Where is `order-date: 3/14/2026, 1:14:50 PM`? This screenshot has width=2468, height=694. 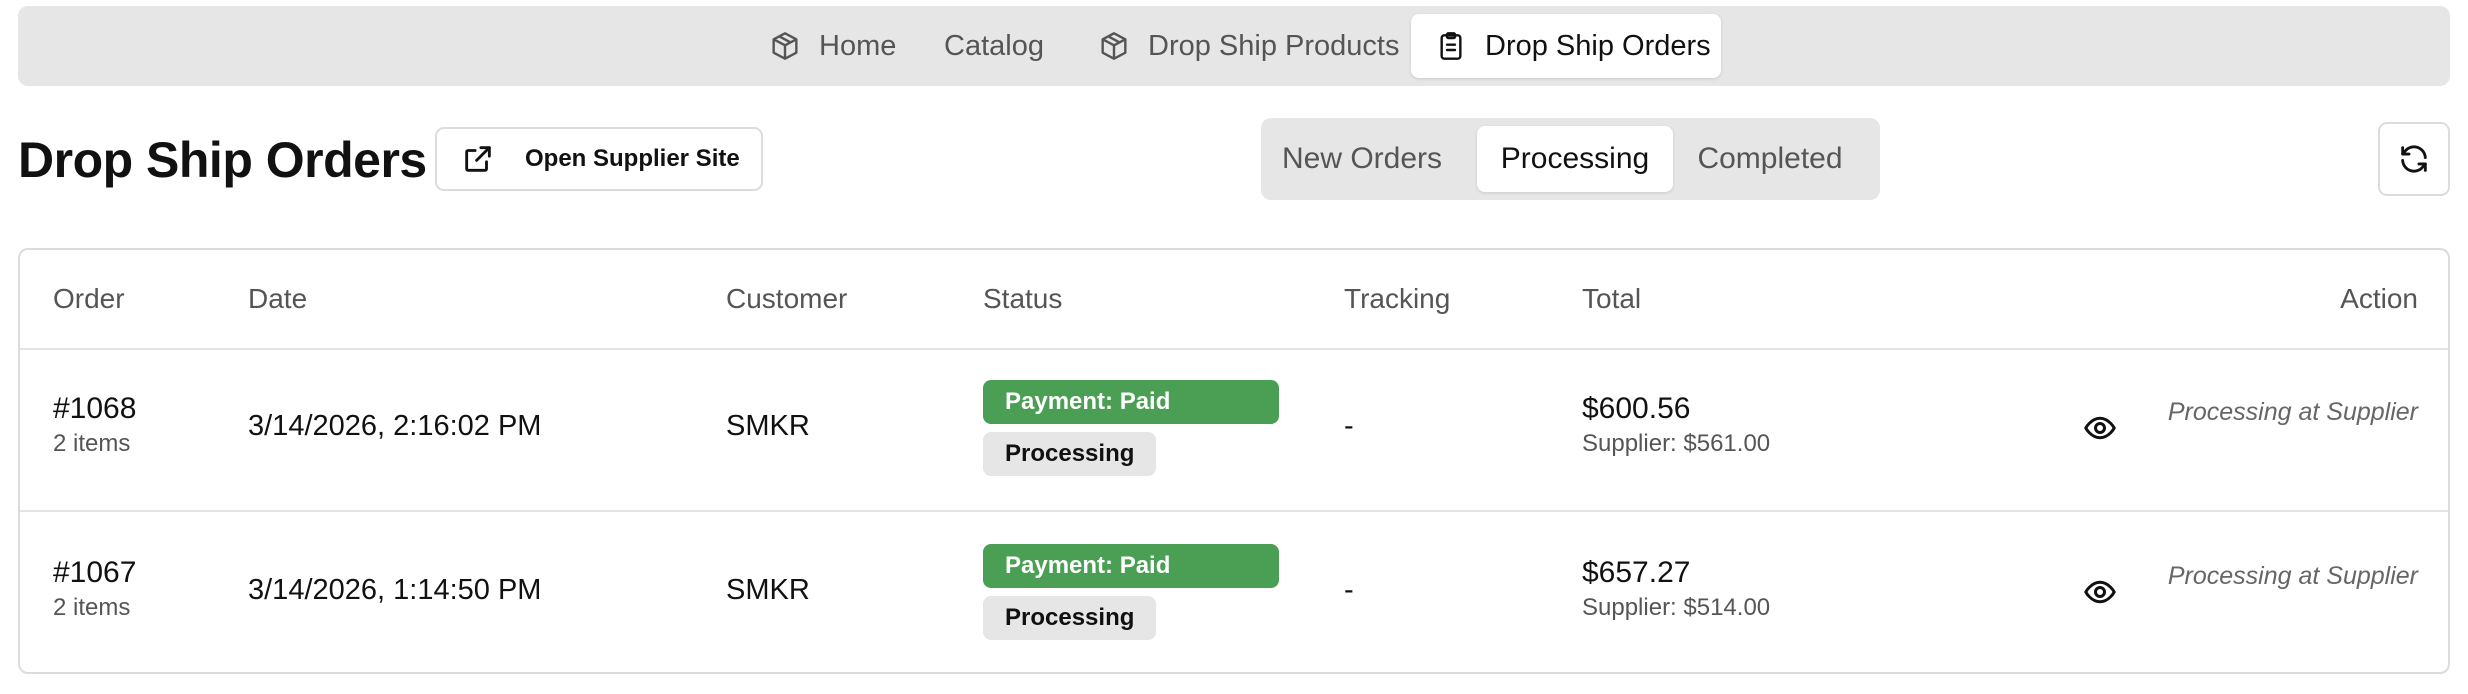
order-date: 3/14/2026, 1:14:50 PM is located at coordinates (395, 590).